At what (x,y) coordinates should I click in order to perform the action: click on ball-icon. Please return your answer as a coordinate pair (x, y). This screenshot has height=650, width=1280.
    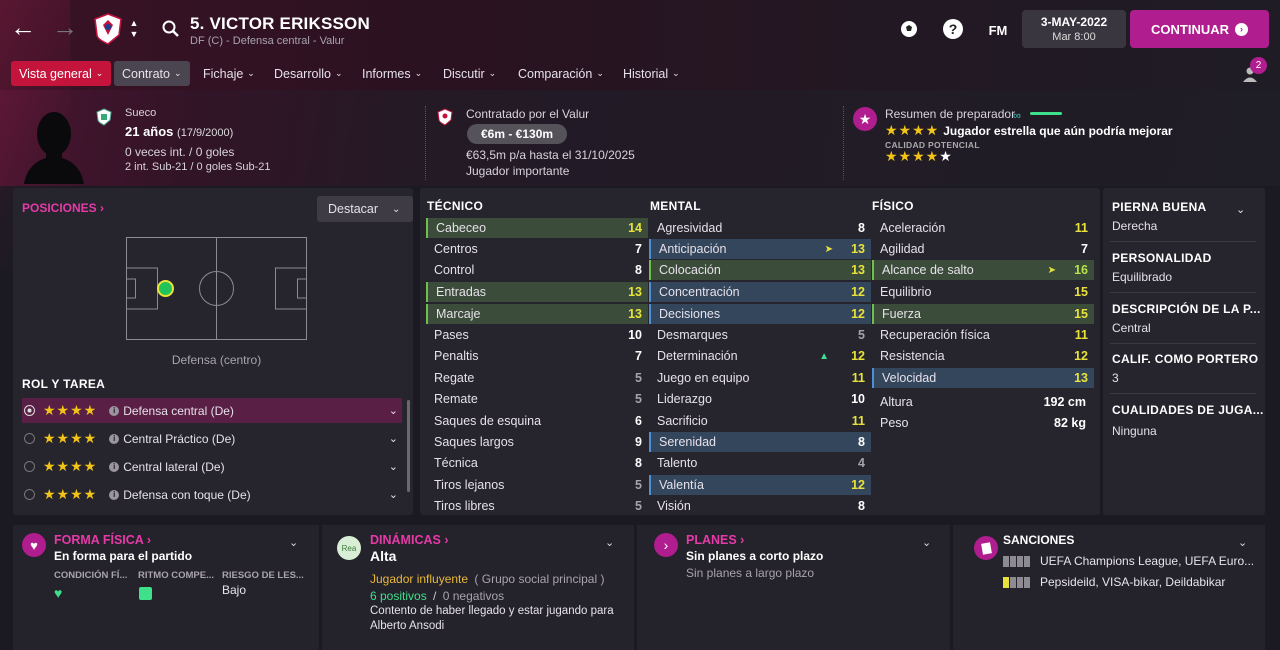
    Looking at the image, I should click on (909, 29).